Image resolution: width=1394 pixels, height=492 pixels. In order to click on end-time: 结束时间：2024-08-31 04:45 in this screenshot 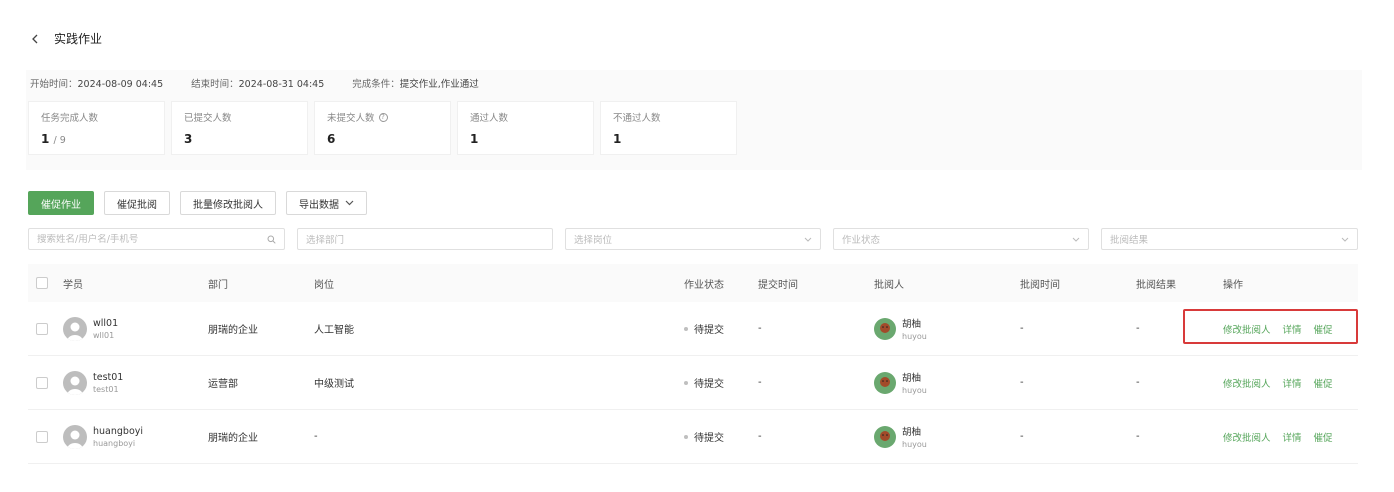, I will do `click(258, 84)`.